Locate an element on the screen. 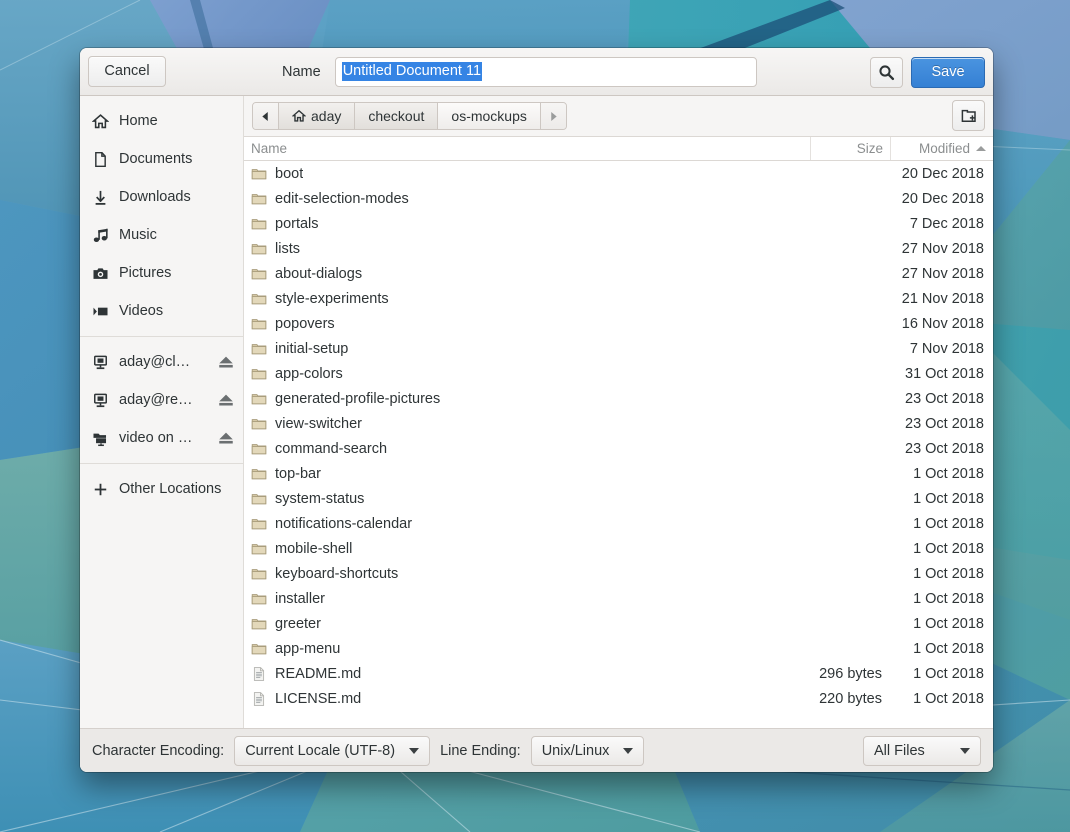  sidebar-item-videos: Videos is located at coordinates (161, 311).